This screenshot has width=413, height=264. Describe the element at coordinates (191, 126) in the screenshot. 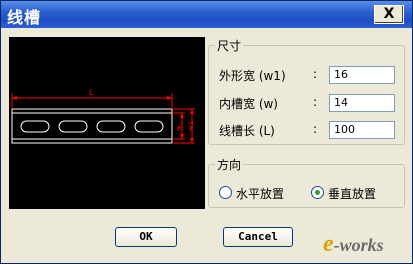

I see `dimension-label-w1: w1` at that location.